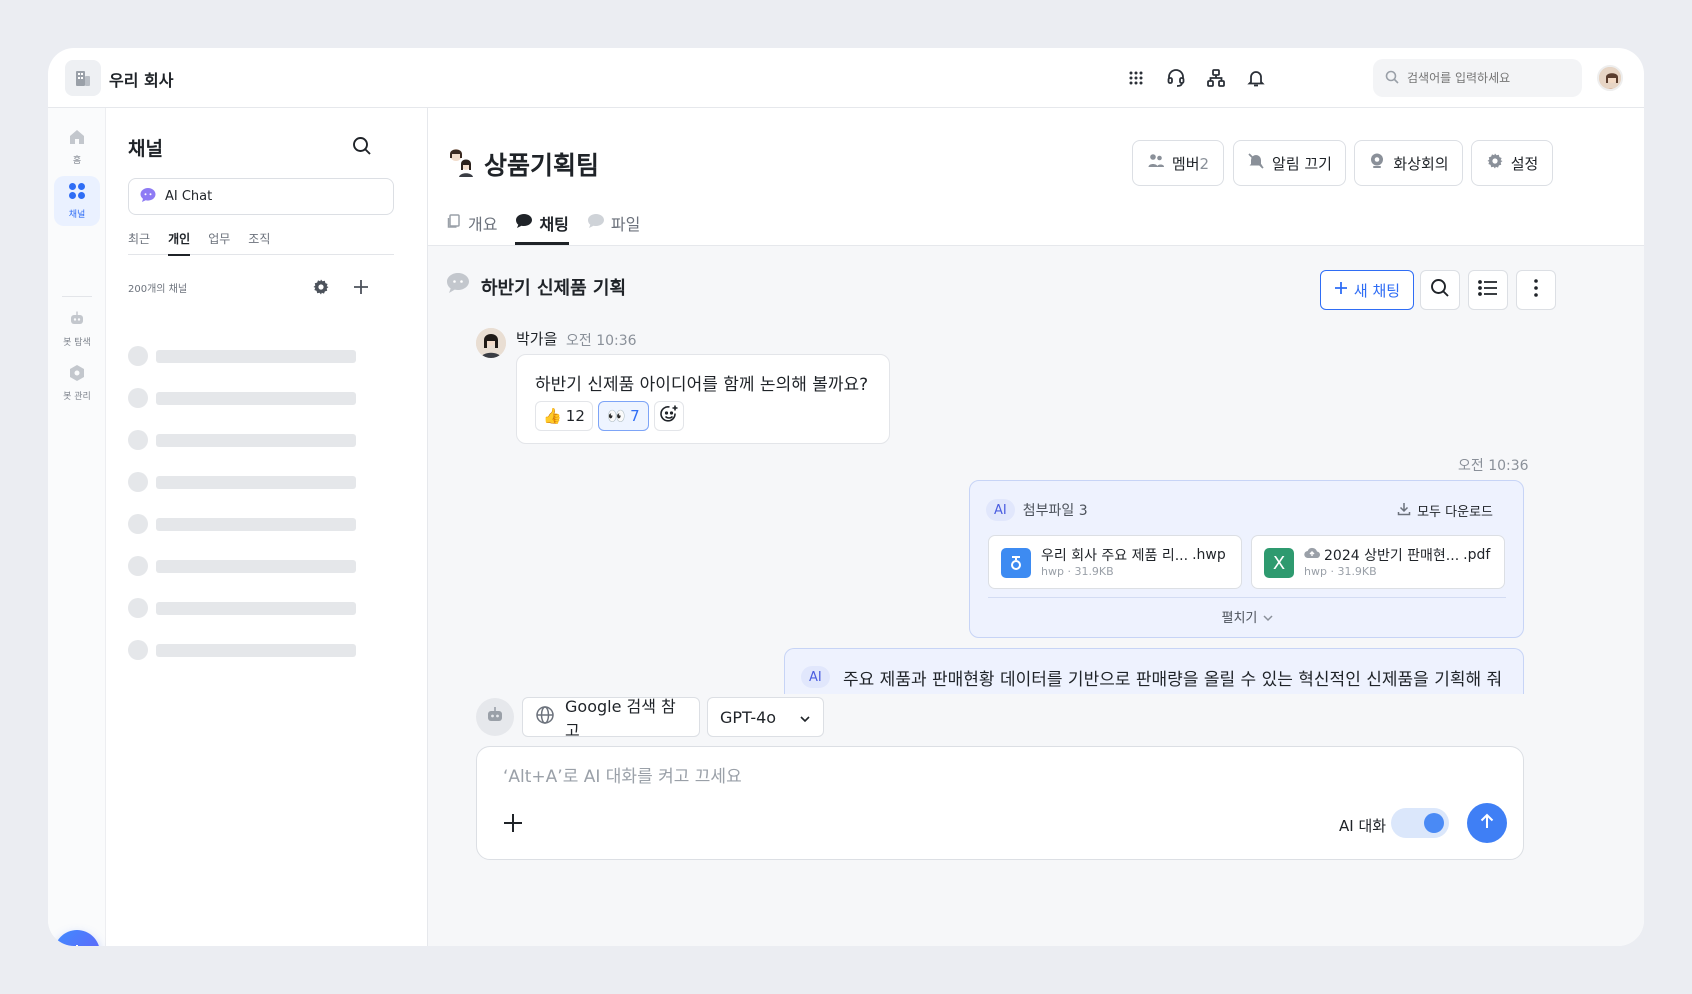  Describe the element at coordinates (1136, 78) in the screenshot. I see `apps-grid-icon` at that location.